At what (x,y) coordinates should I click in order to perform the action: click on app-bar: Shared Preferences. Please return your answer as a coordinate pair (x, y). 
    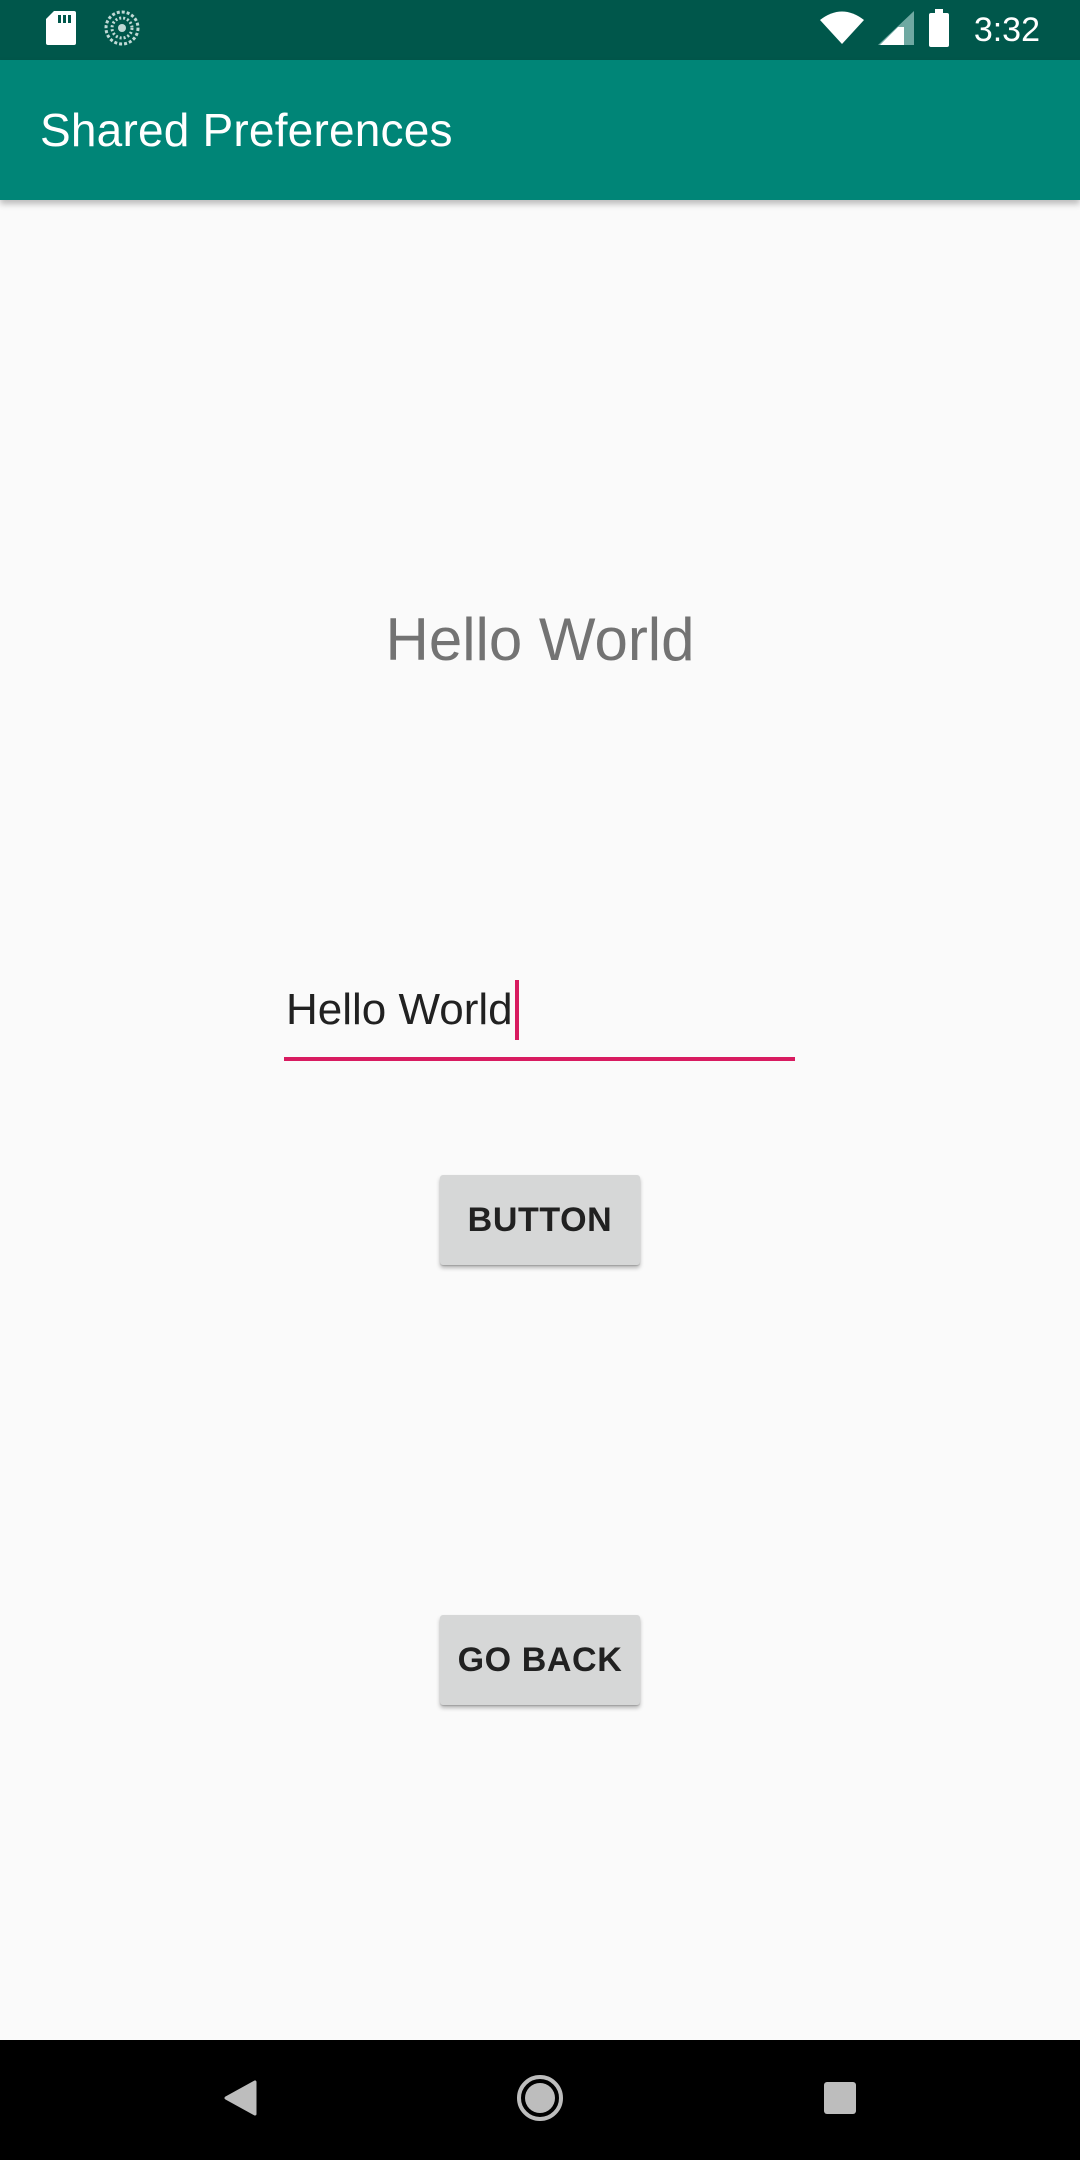
    Looking at the image, I should click on (540, 130).